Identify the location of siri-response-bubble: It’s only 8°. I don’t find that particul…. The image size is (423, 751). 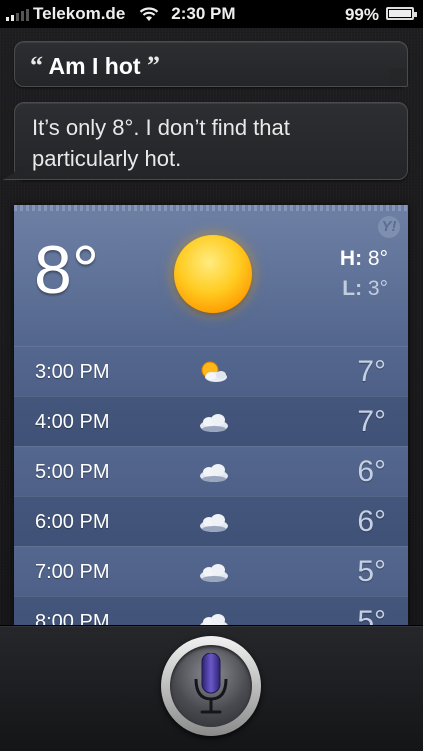
(211, 141).